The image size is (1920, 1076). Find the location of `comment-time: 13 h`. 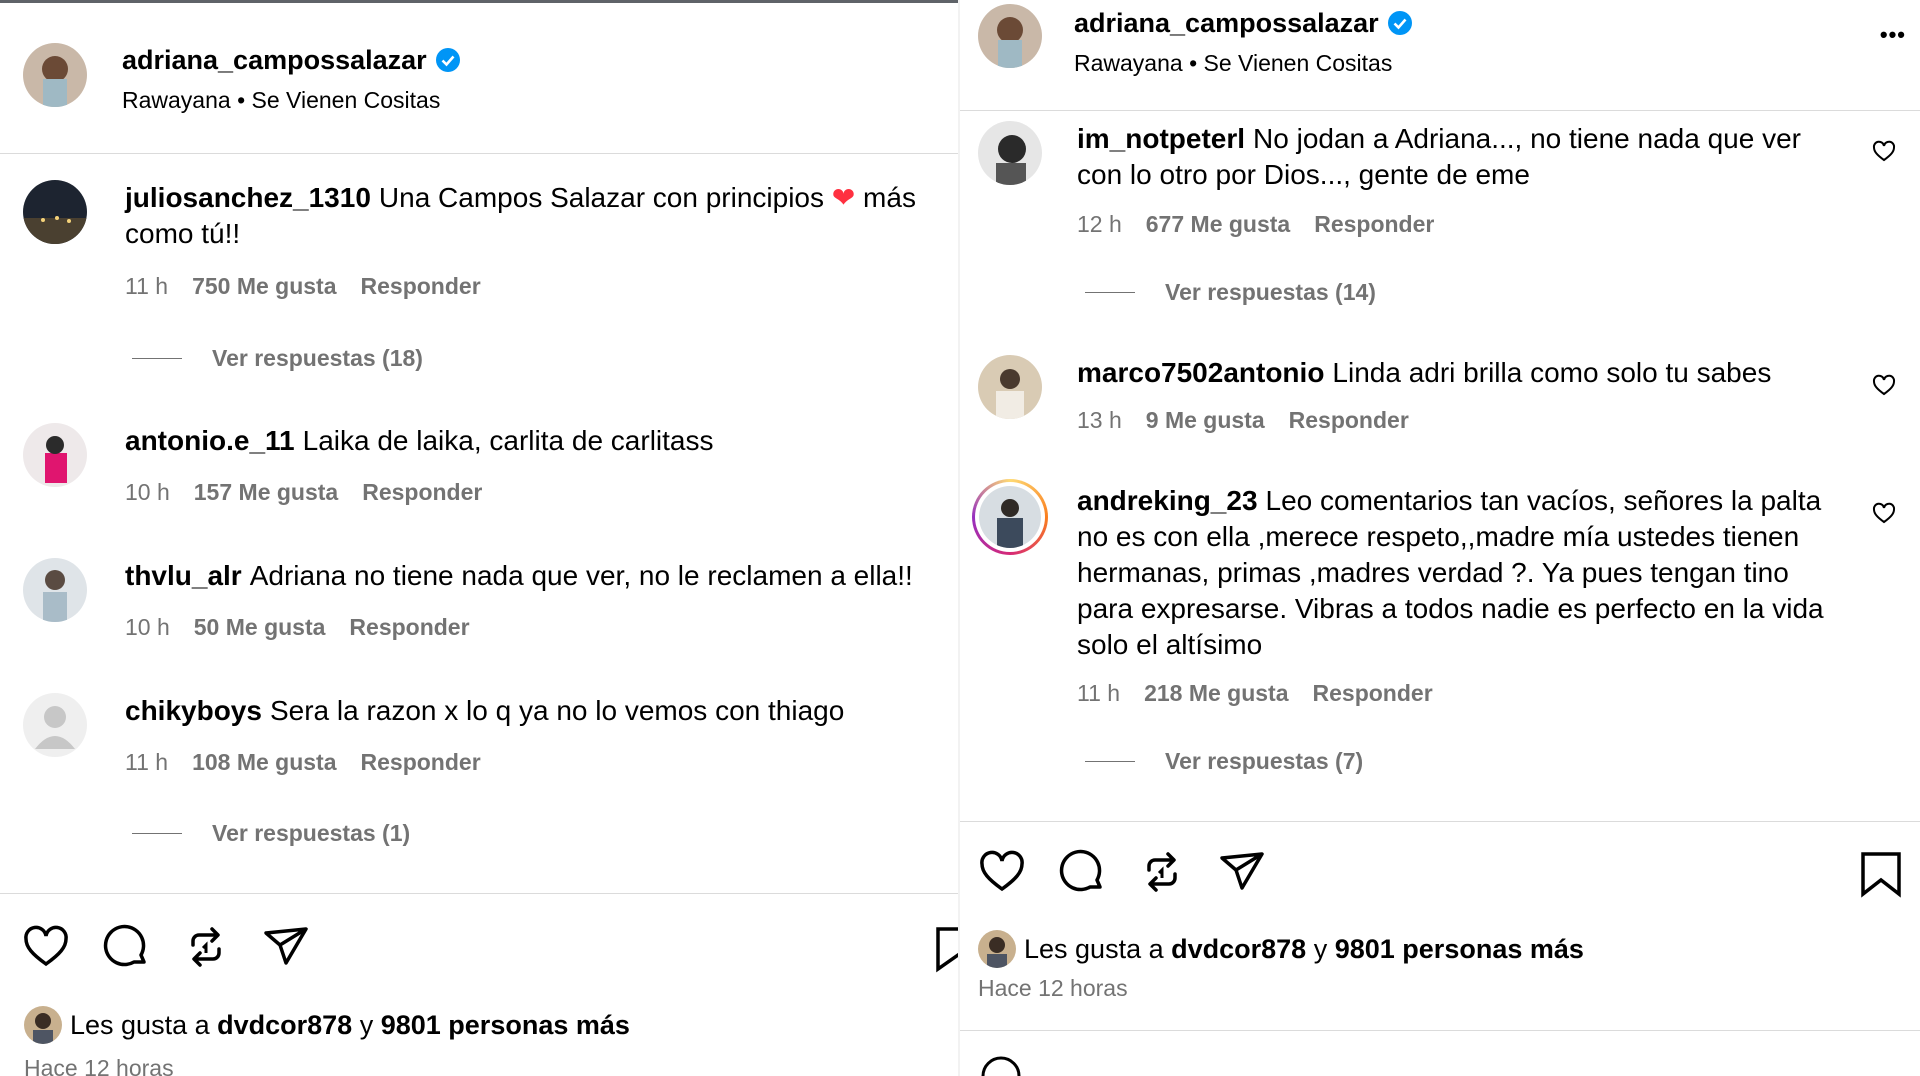

comment-time: 13 h is located at coordinates (1099, 420).